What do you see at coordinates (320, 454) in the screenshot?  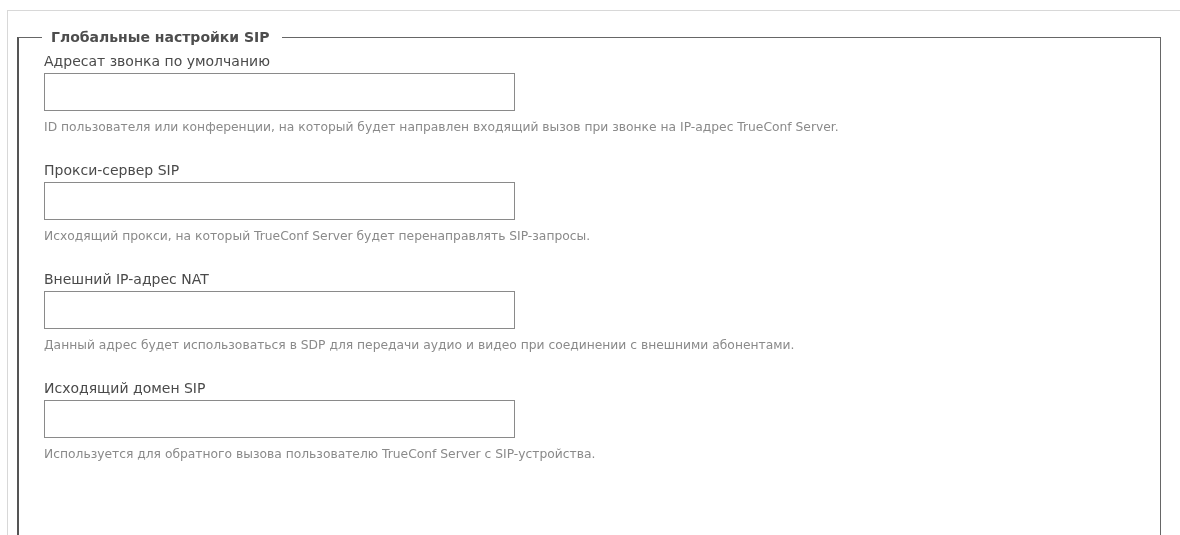 I see `field-hint: Используется для обратного вызова пользователю TrueConf Server с SIP-устройства.` at bounding box center [320, 454].